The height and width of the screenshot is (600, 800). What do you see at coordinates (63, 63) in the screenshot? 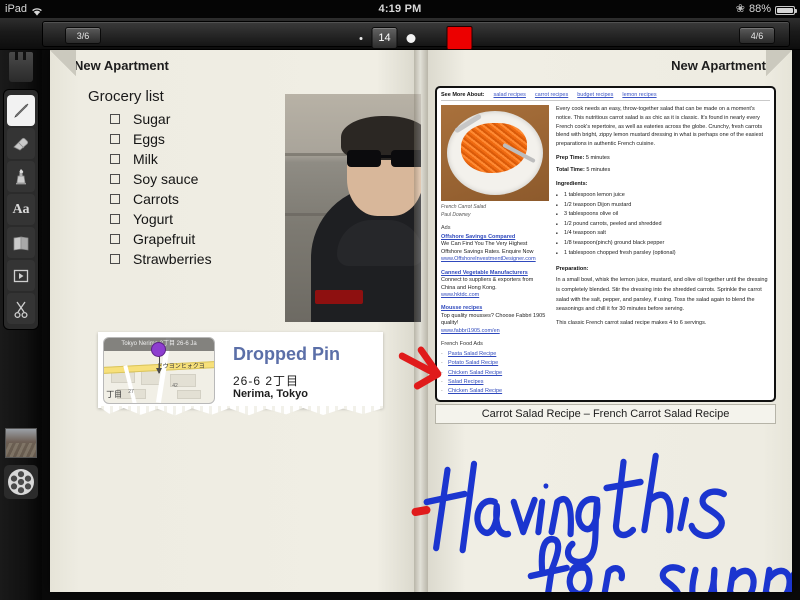
I see `page-corner-left-icon` at bounding box center [63, 63].